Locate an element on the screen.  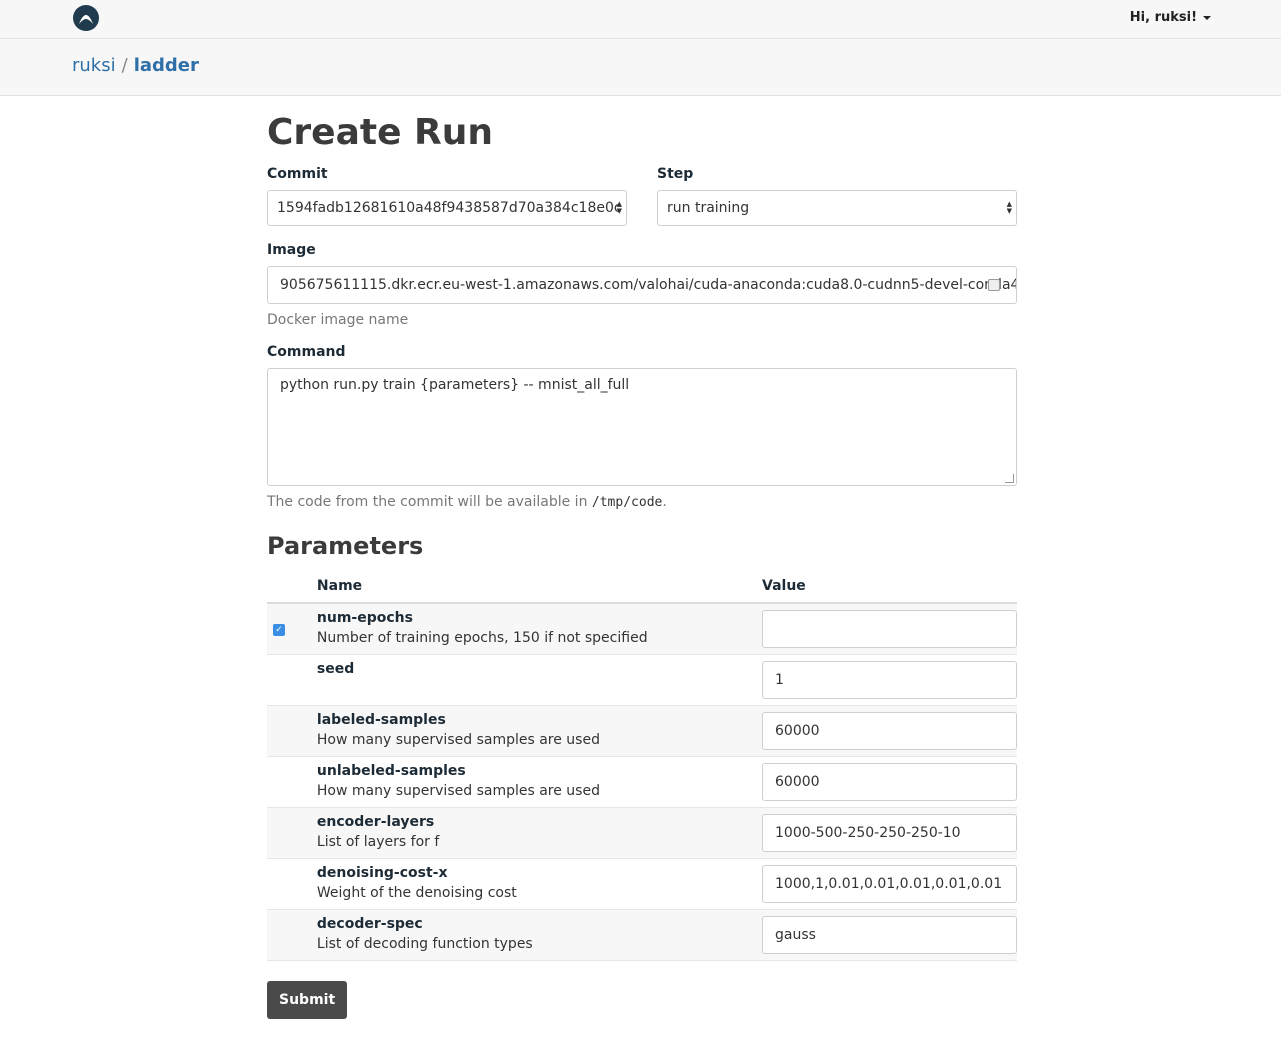
step-select-value: run training is located at coordinates (708, 208).